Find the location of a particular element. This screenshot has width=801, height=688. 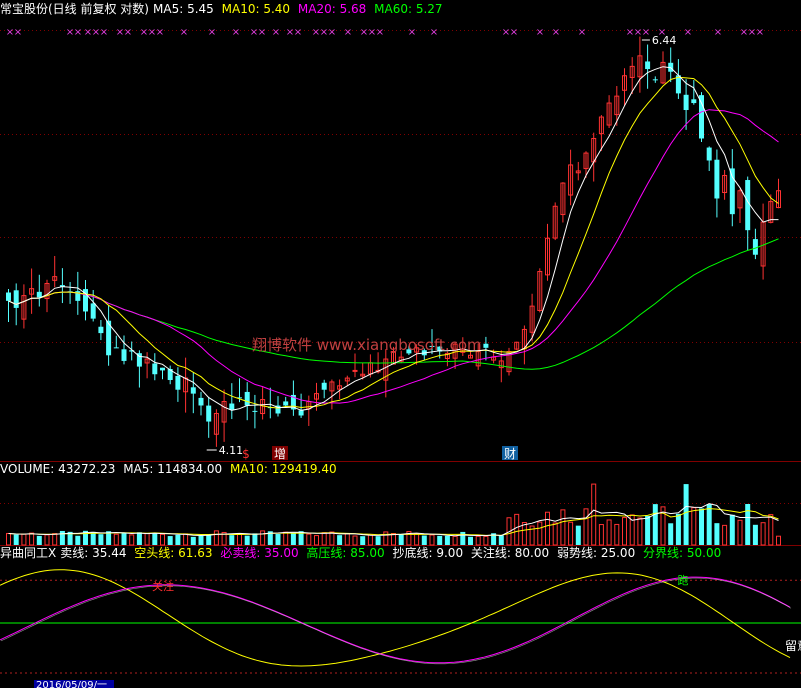

ma60-label: MA60: is located at coordinates (393, 9).